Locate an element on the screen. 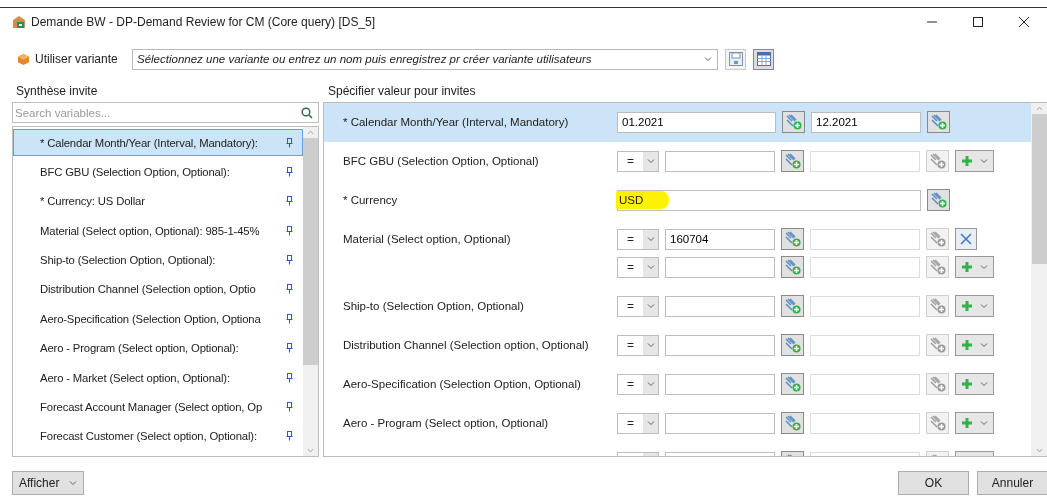  prompt-row: Material (Select option, Optional) = 160704 = is located at coordinates (677, 253).